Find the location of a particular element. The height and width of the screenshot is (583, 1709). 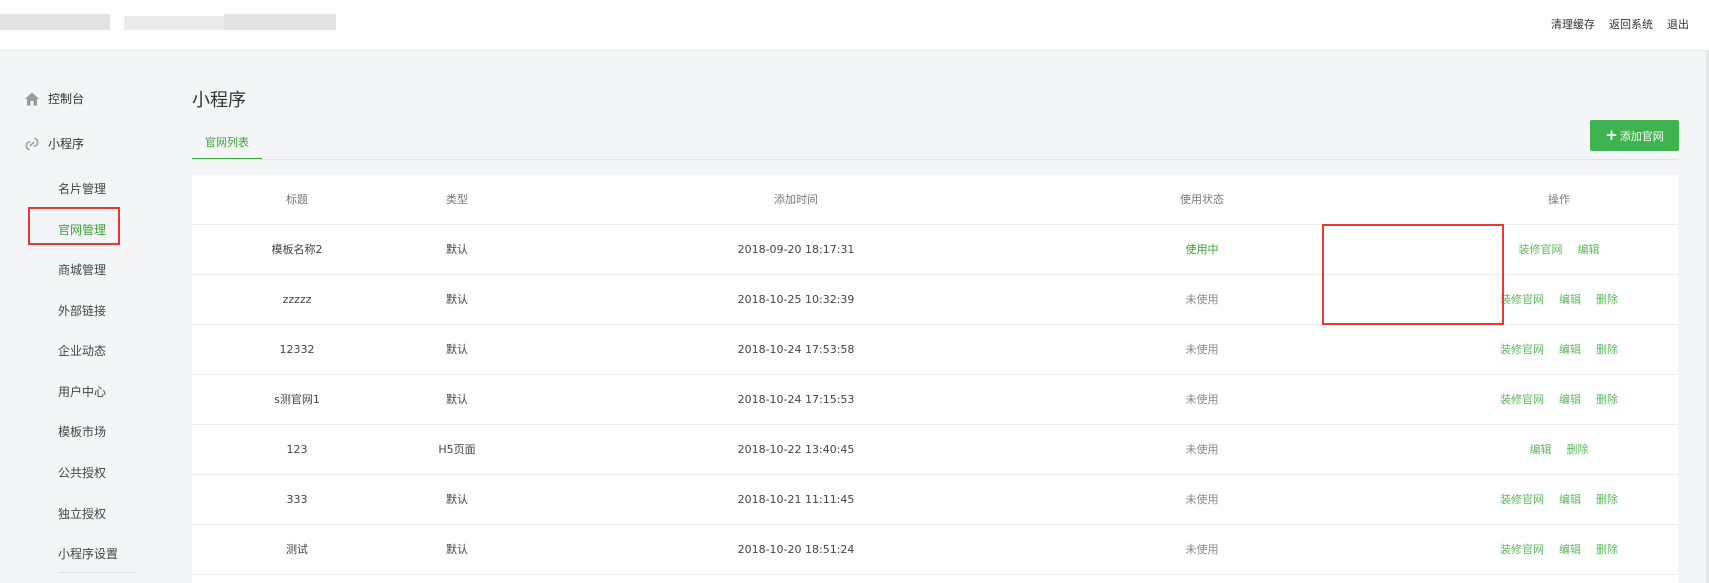

tab-website-list: 官网列表 is located at coordinates (227, 146).